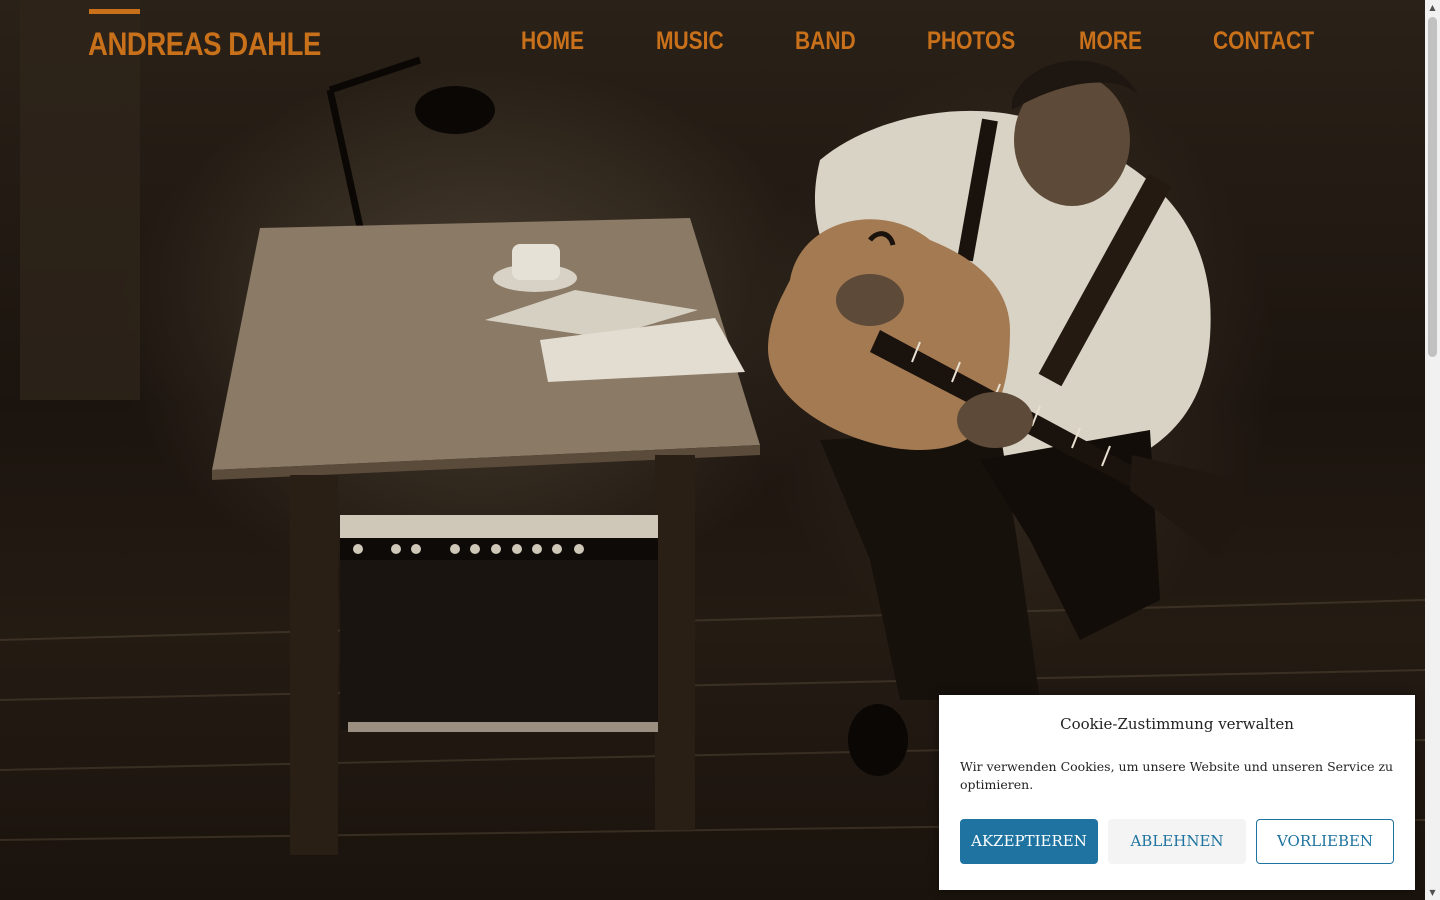 This screenshot has width=1440, height=900. What do you see at coordinates (1177, 841) in the screenshot?
I see `deny-button: ABLEHNEN` at bounding box center [1177, 841].